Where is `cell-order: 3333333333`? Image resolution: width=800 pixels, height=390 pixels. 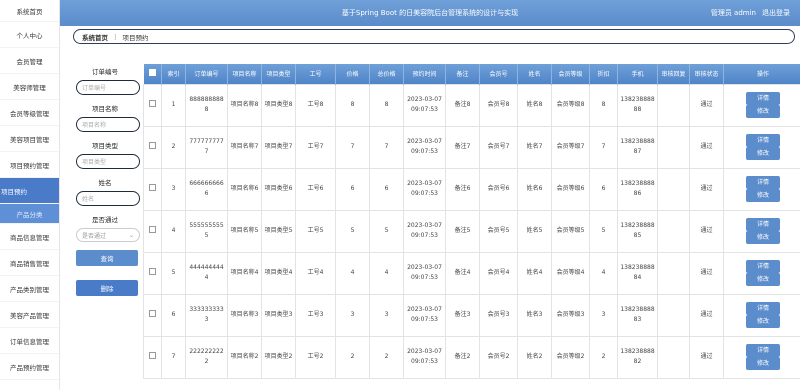 cell-order: 3333333333 is located at coordinates (206, 315).